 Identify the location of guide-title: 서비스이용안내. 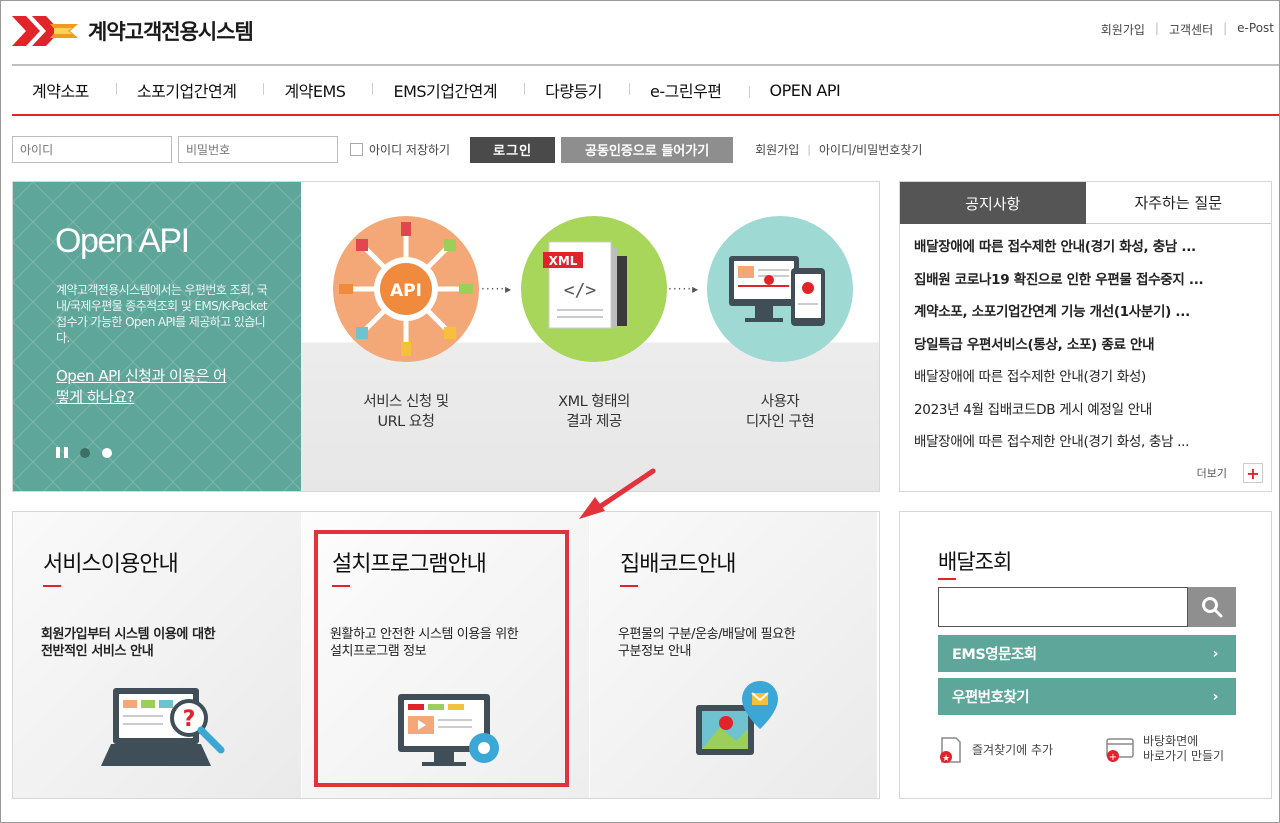
(111, 564).